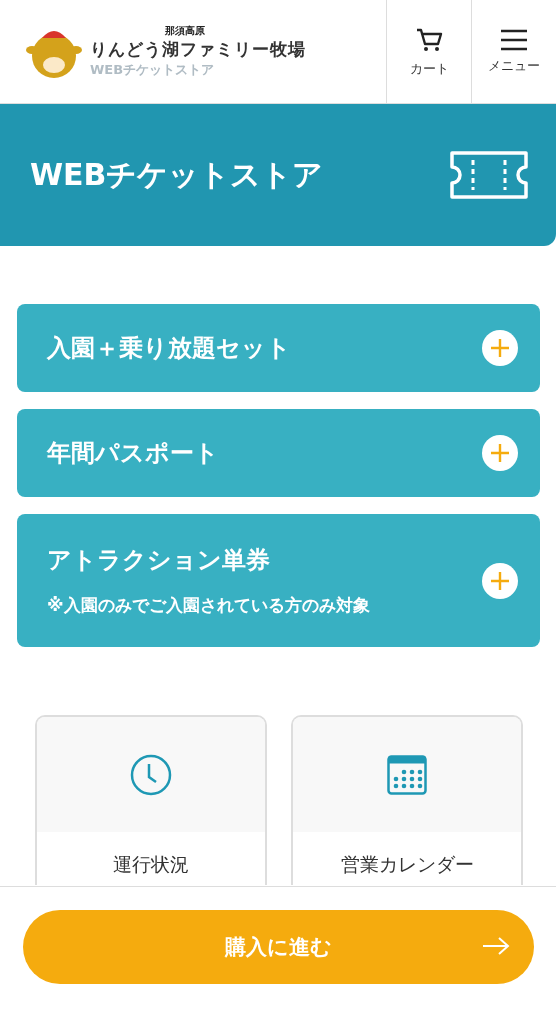 The height and width of the screenshot is (1030, 556). I want to click on region-label: 那須高原, so click(185, 31).